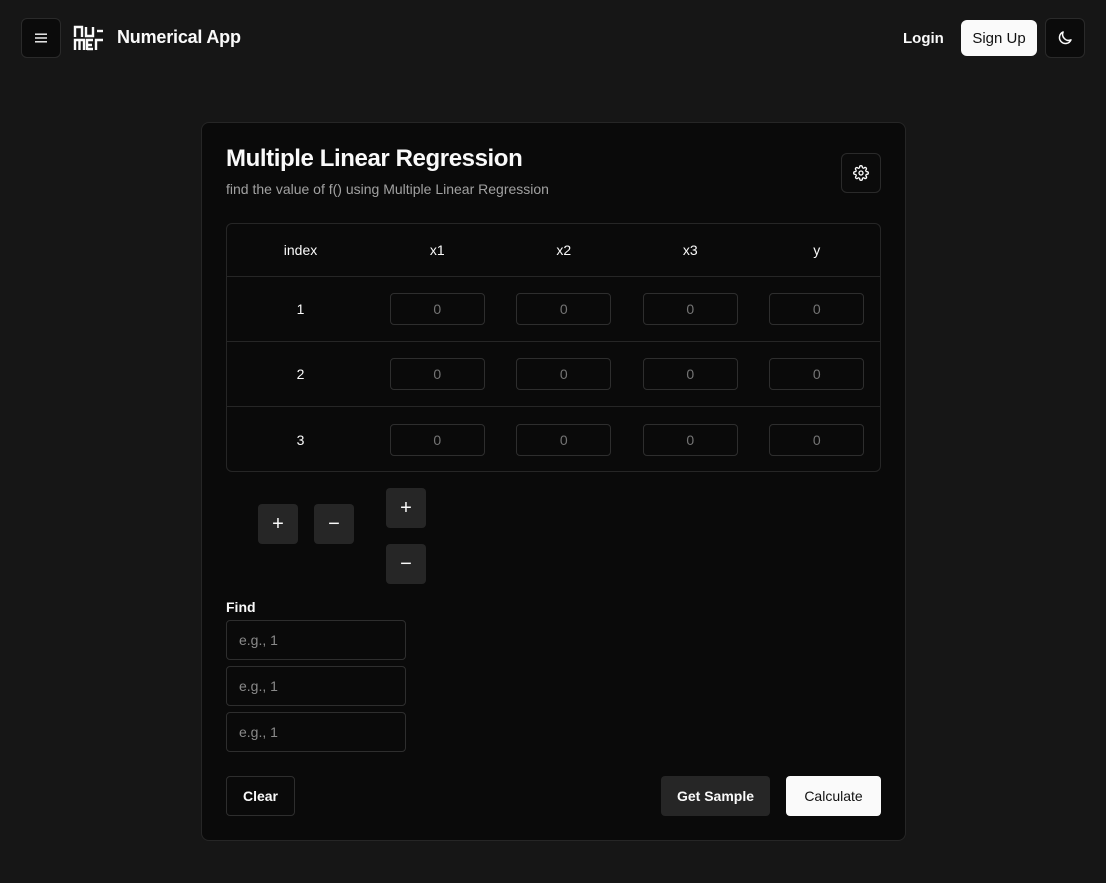 The image size is (1106, 883). I want to click on theme-toggle-button, so click(1065, 38).